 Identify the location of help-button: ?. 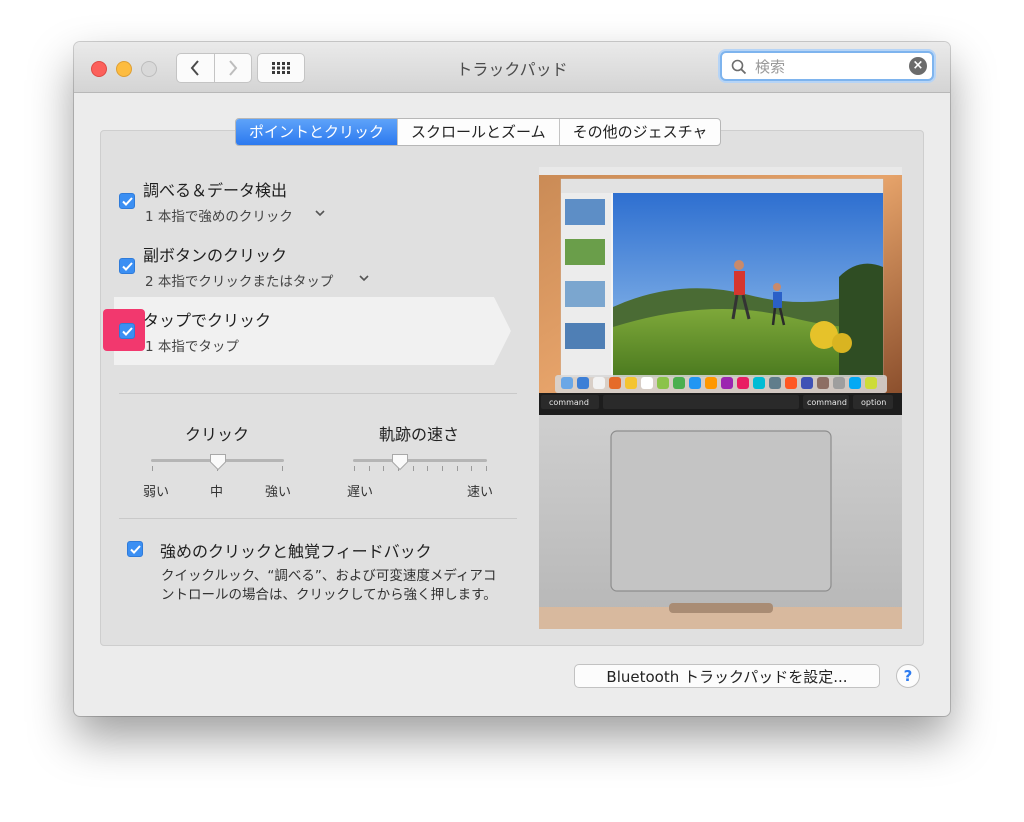
(908, 676).